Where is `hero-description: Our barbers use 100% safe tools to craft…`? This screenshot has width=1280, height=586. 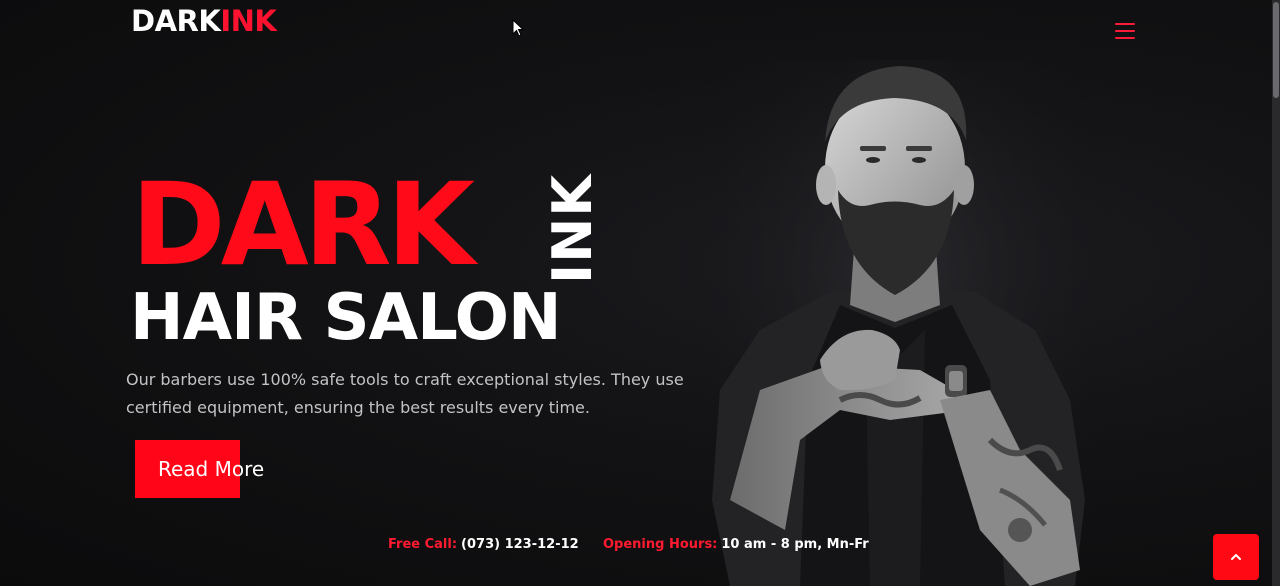
hero-description: Our barbers use 100% safe tools to craft… is located at coordinates (405, 393).